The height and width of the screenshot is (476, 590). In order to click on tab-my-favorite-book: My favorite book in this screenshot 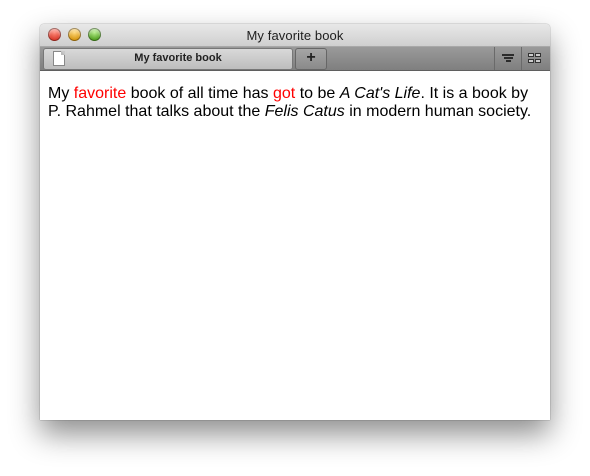, I will do `click(168, 59)`.